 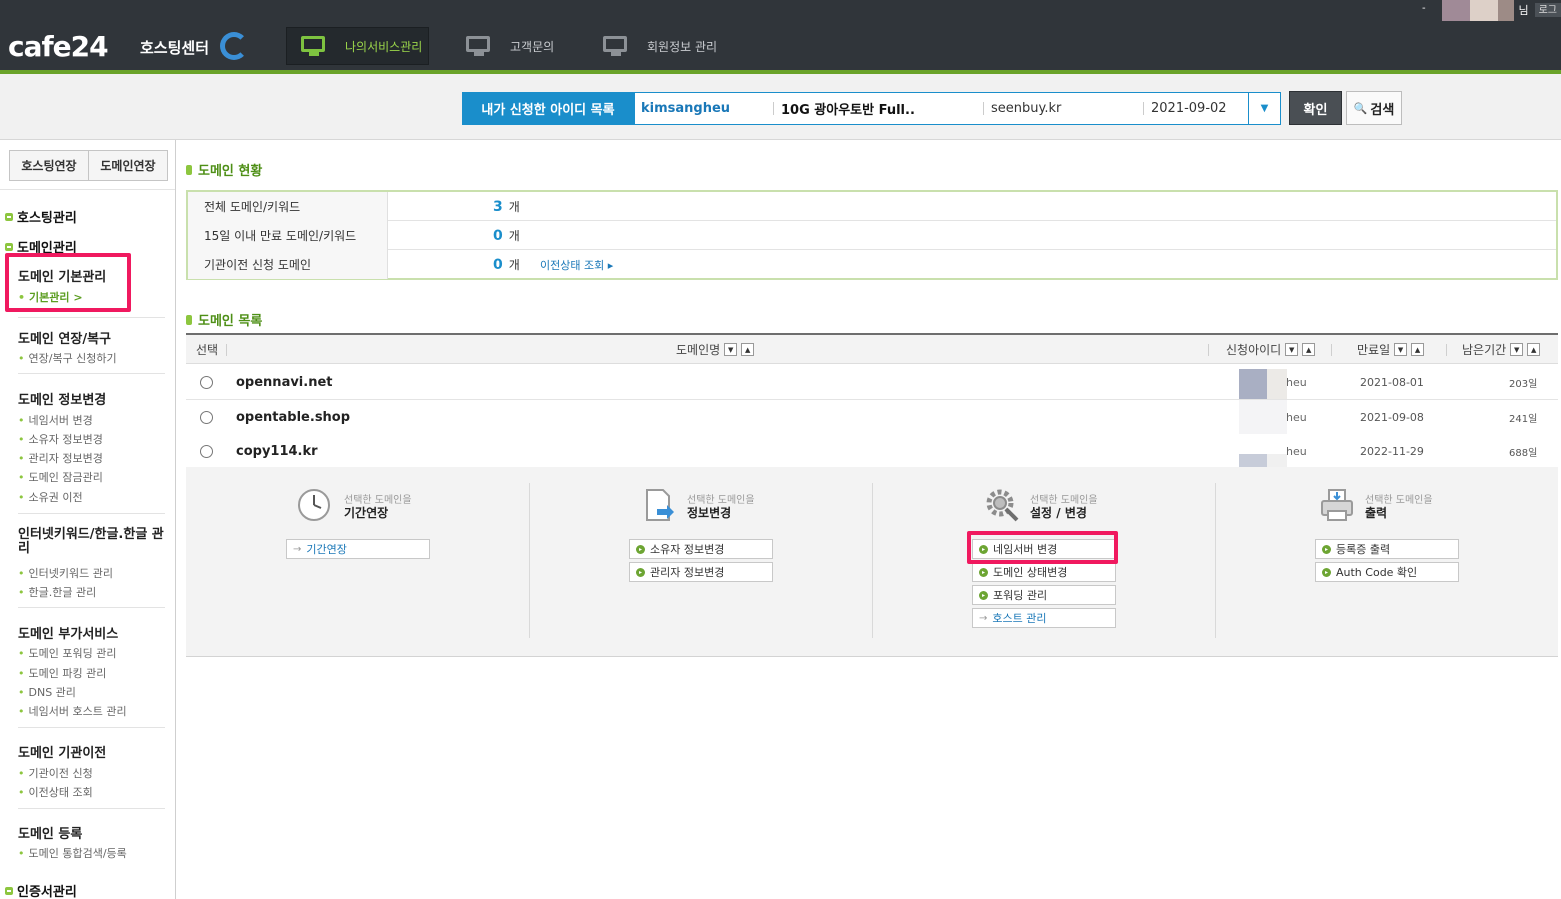 What do you see at coordinates (1547, 10) in the screenshot?
I see `logout-button: 로그` at bounding box center [1547, 10].